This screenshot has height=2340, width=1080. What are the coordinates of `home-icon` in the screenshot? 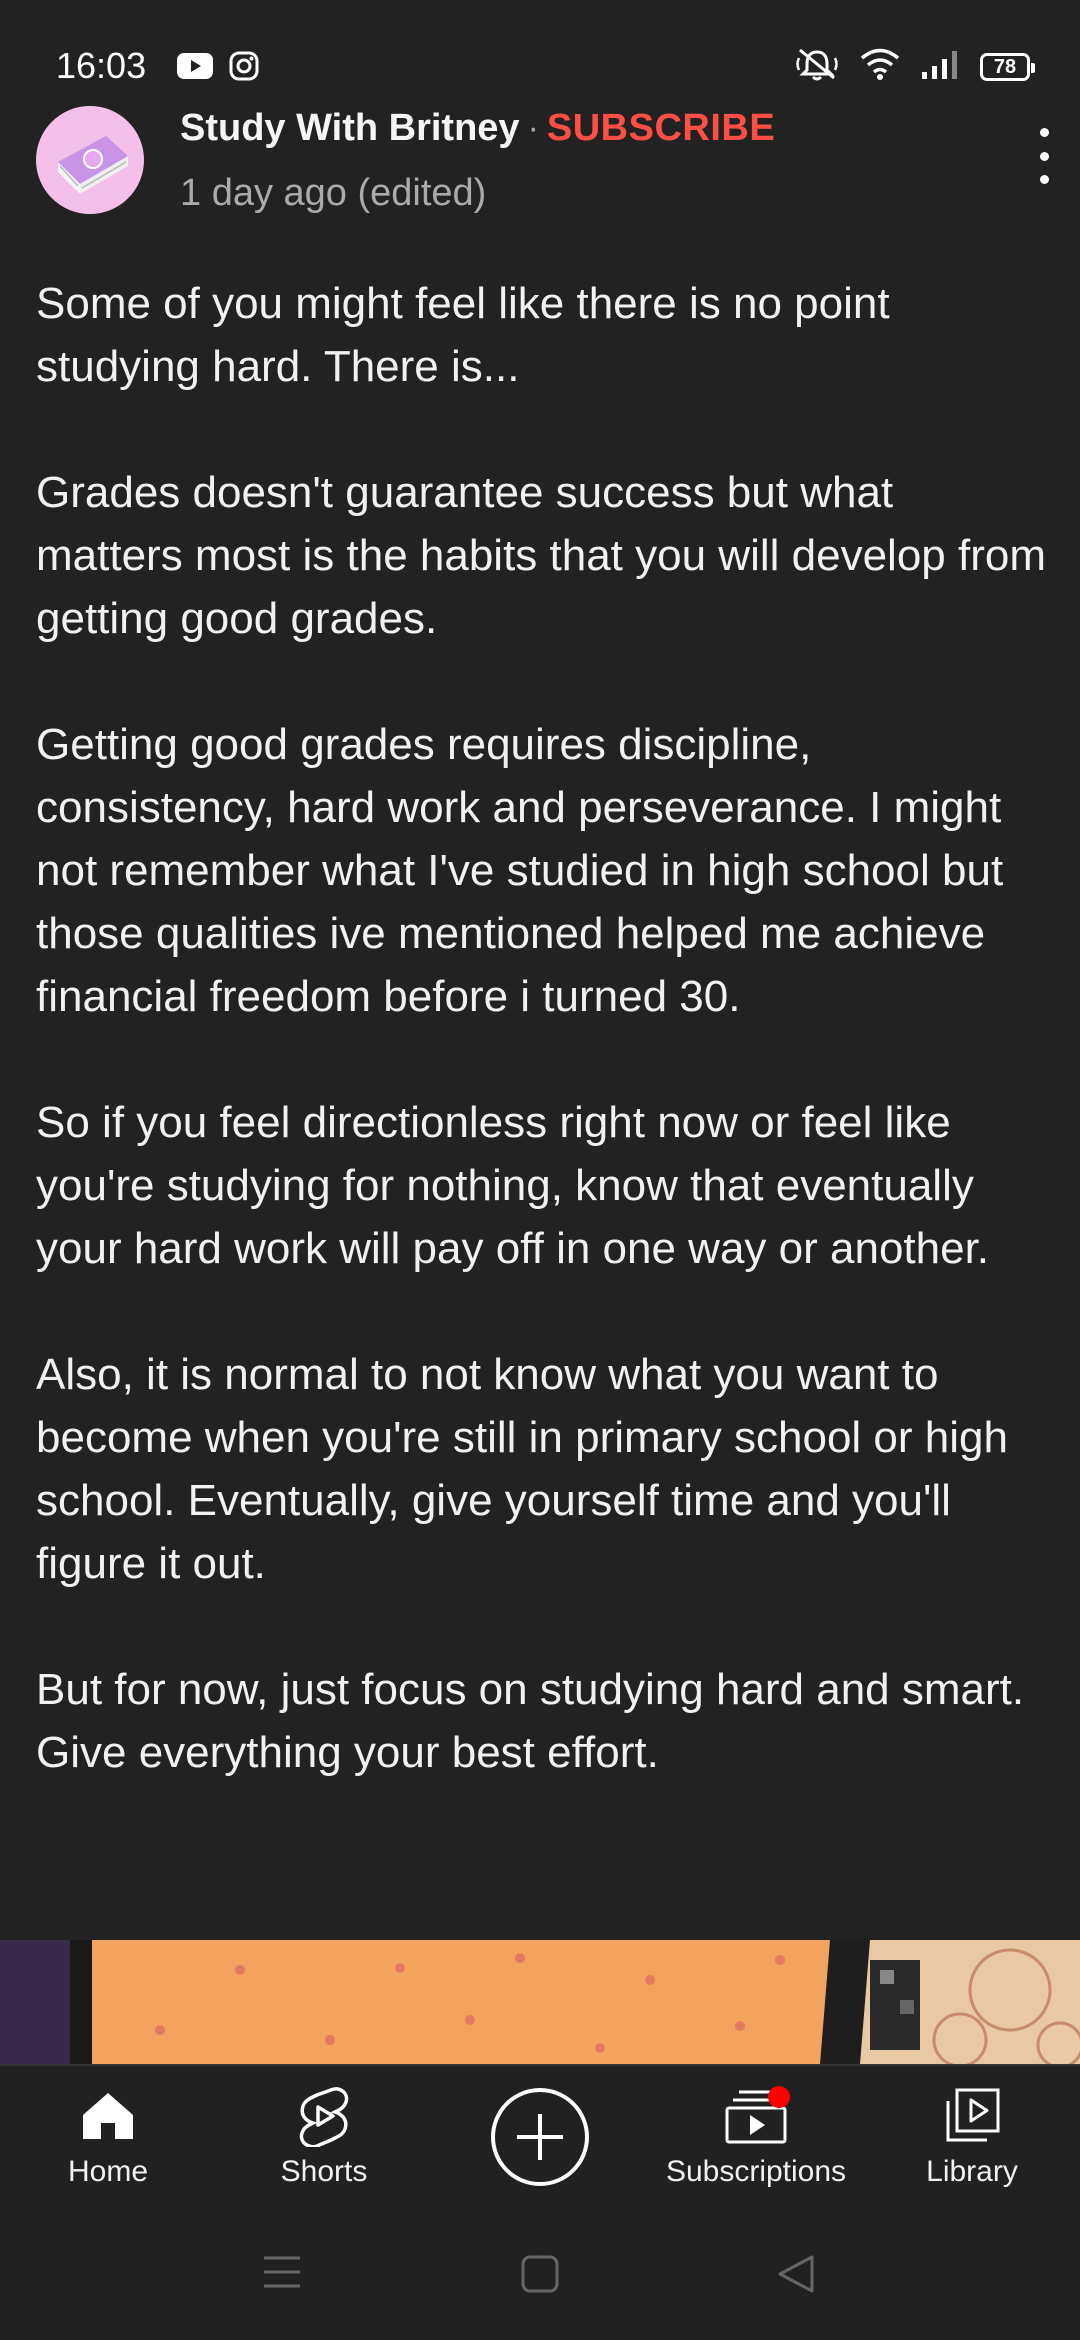 It's located at (108, 2116).